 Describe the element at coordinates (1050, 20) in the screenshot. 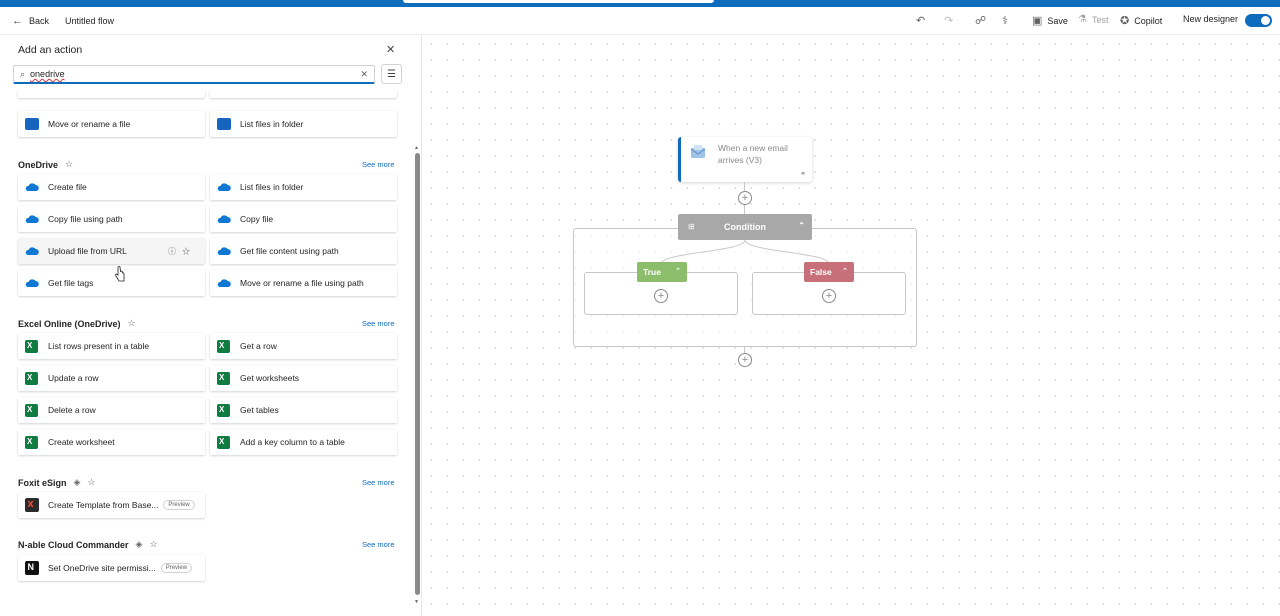

I see `save-button: ▣ Save` at that location.